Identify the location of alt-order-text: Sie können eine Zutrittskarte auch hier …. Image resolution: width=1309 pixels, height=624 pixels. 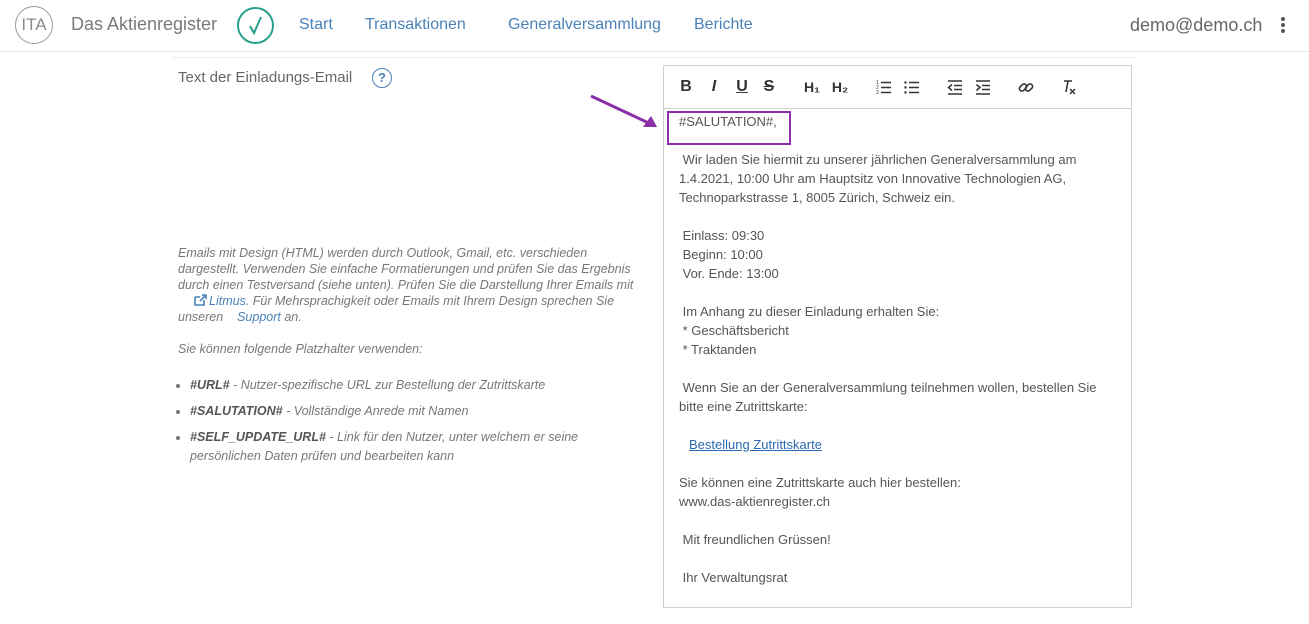
(820, 482).